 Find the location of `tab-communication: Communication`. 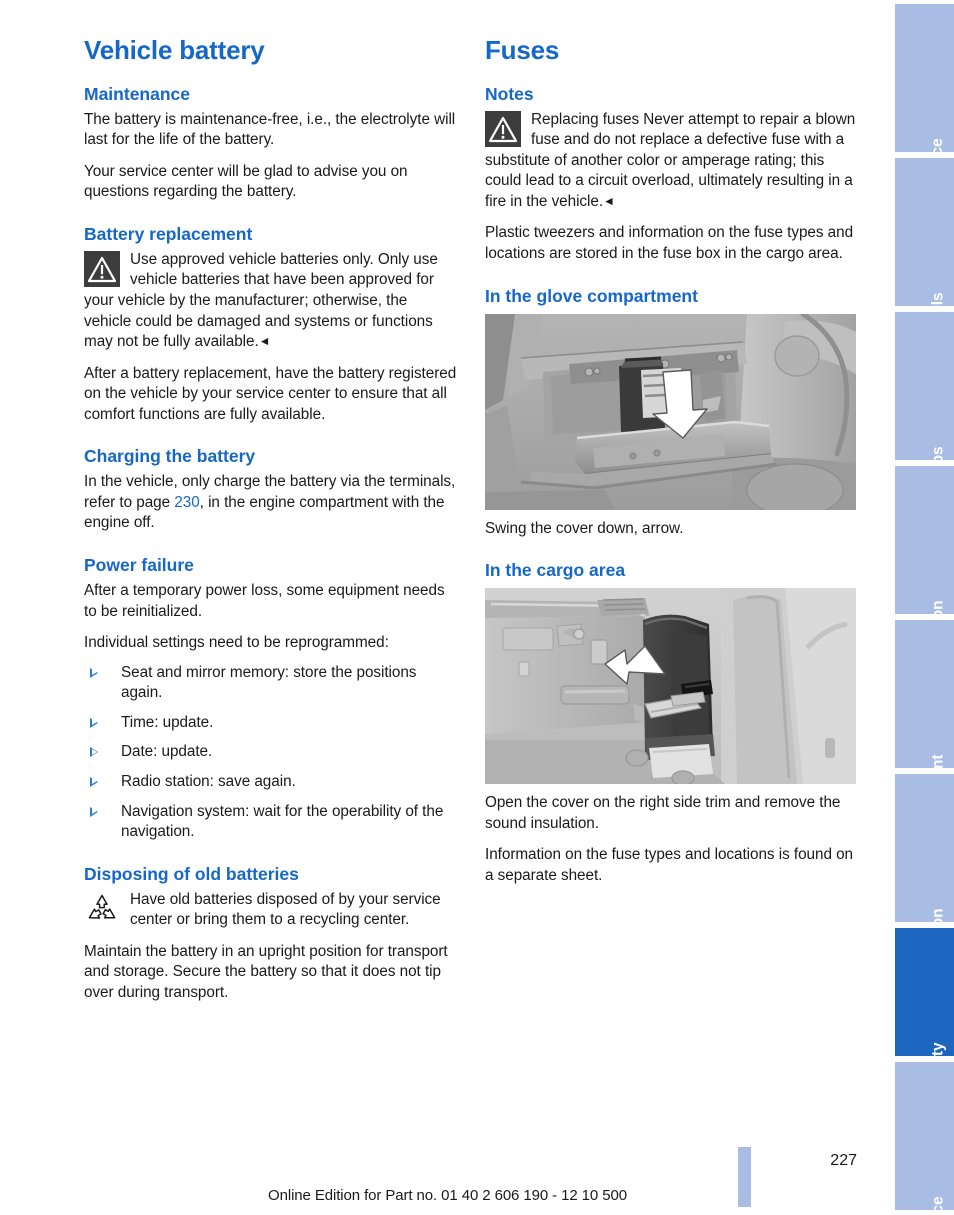

tab-communication: Communication is located at coordinates (924, 899).